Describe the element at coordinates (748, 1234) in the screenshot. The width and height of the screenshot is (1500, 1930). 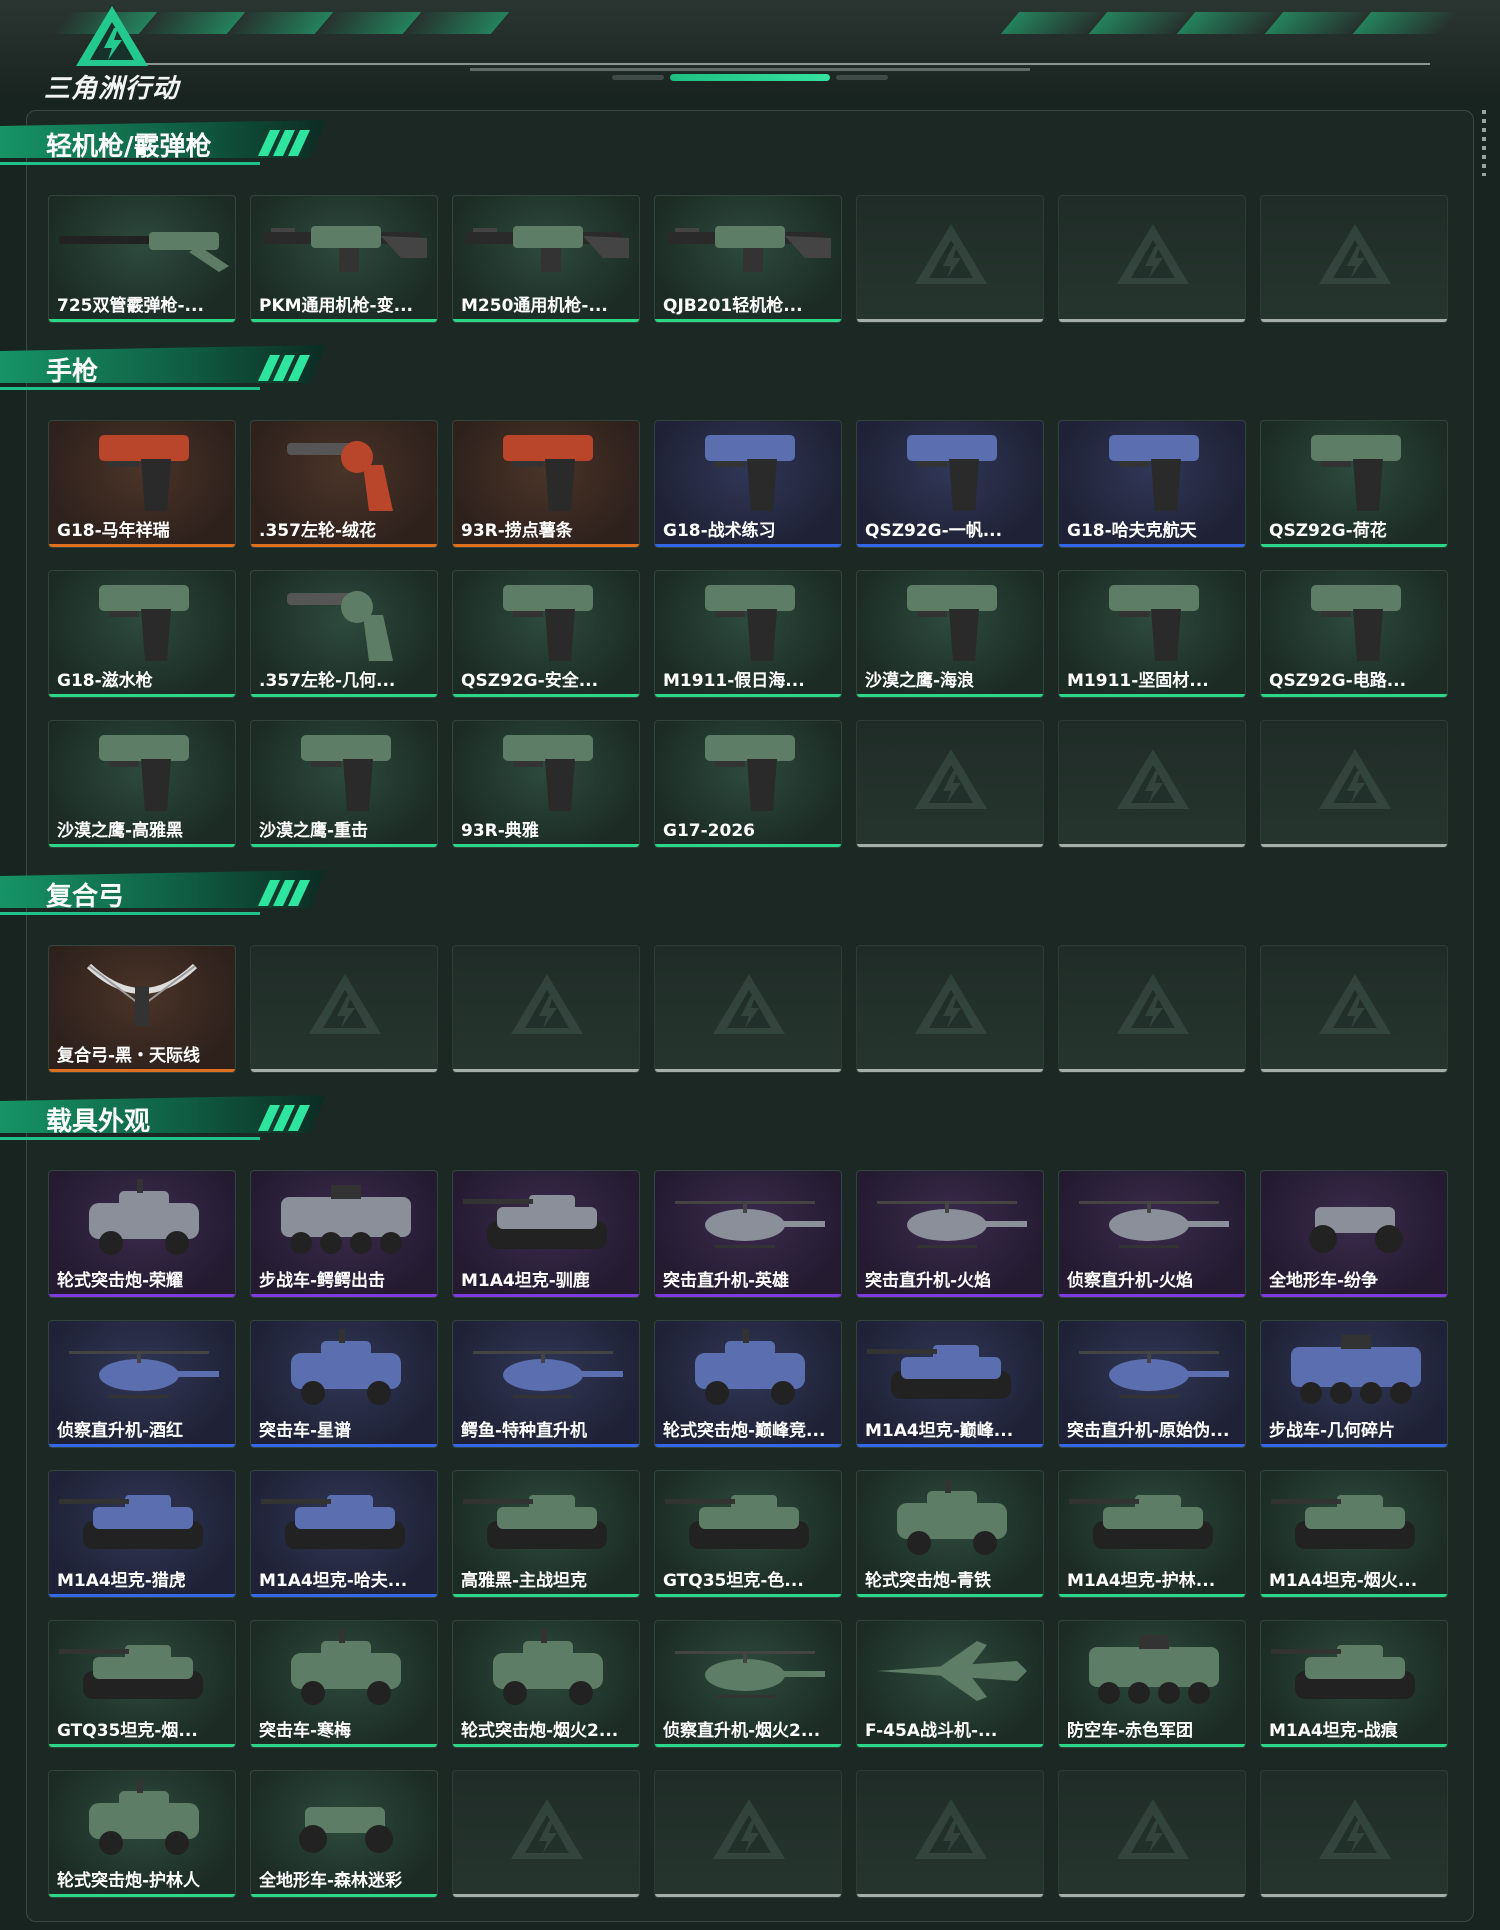
I see `skin-card: 突击直升机-英雄` at that location.